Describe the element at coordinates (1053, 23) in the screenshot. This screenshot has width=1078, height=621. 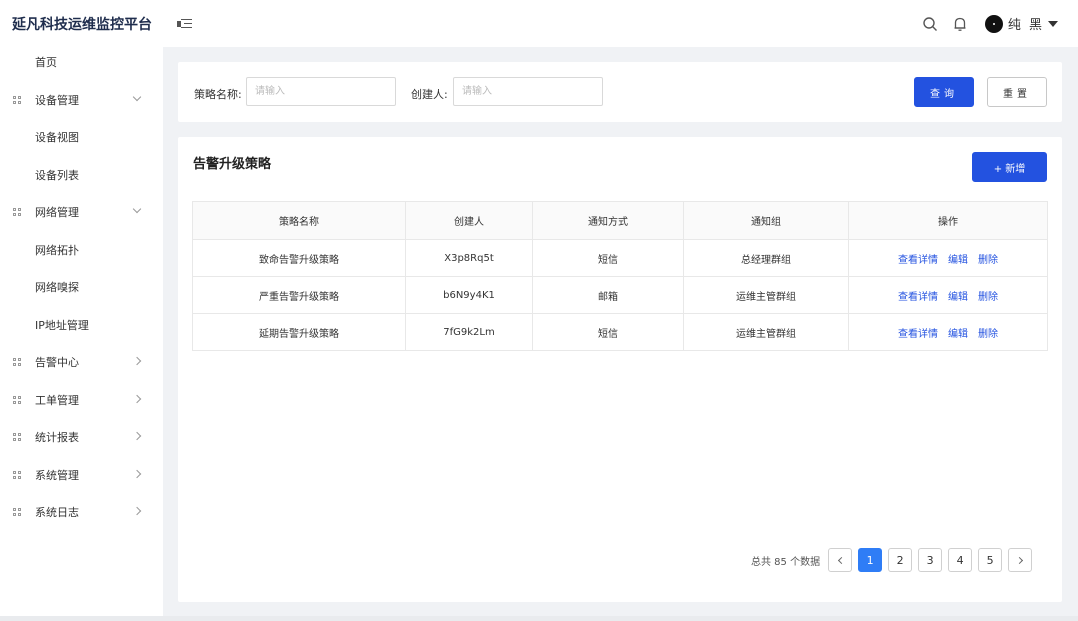
I see `caret-down-icon` at that location.